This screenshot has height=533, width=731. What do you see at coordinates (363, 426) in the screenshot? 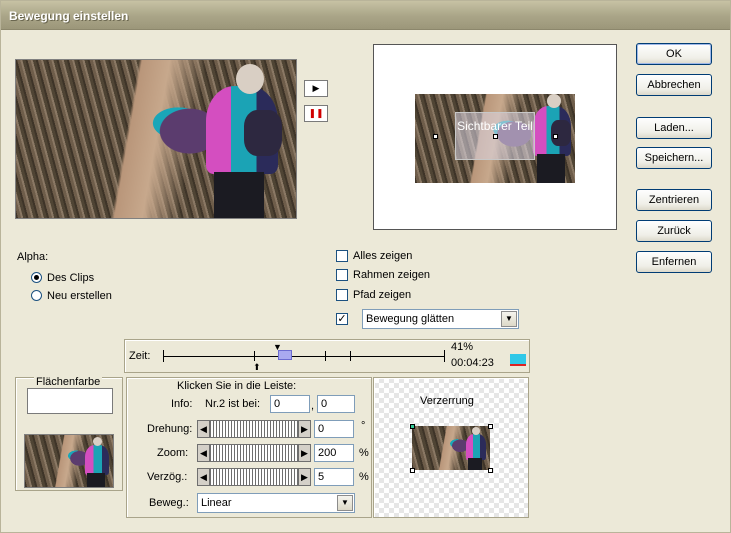
I see `rotation-unit: °` at bounding box center [363, 426].